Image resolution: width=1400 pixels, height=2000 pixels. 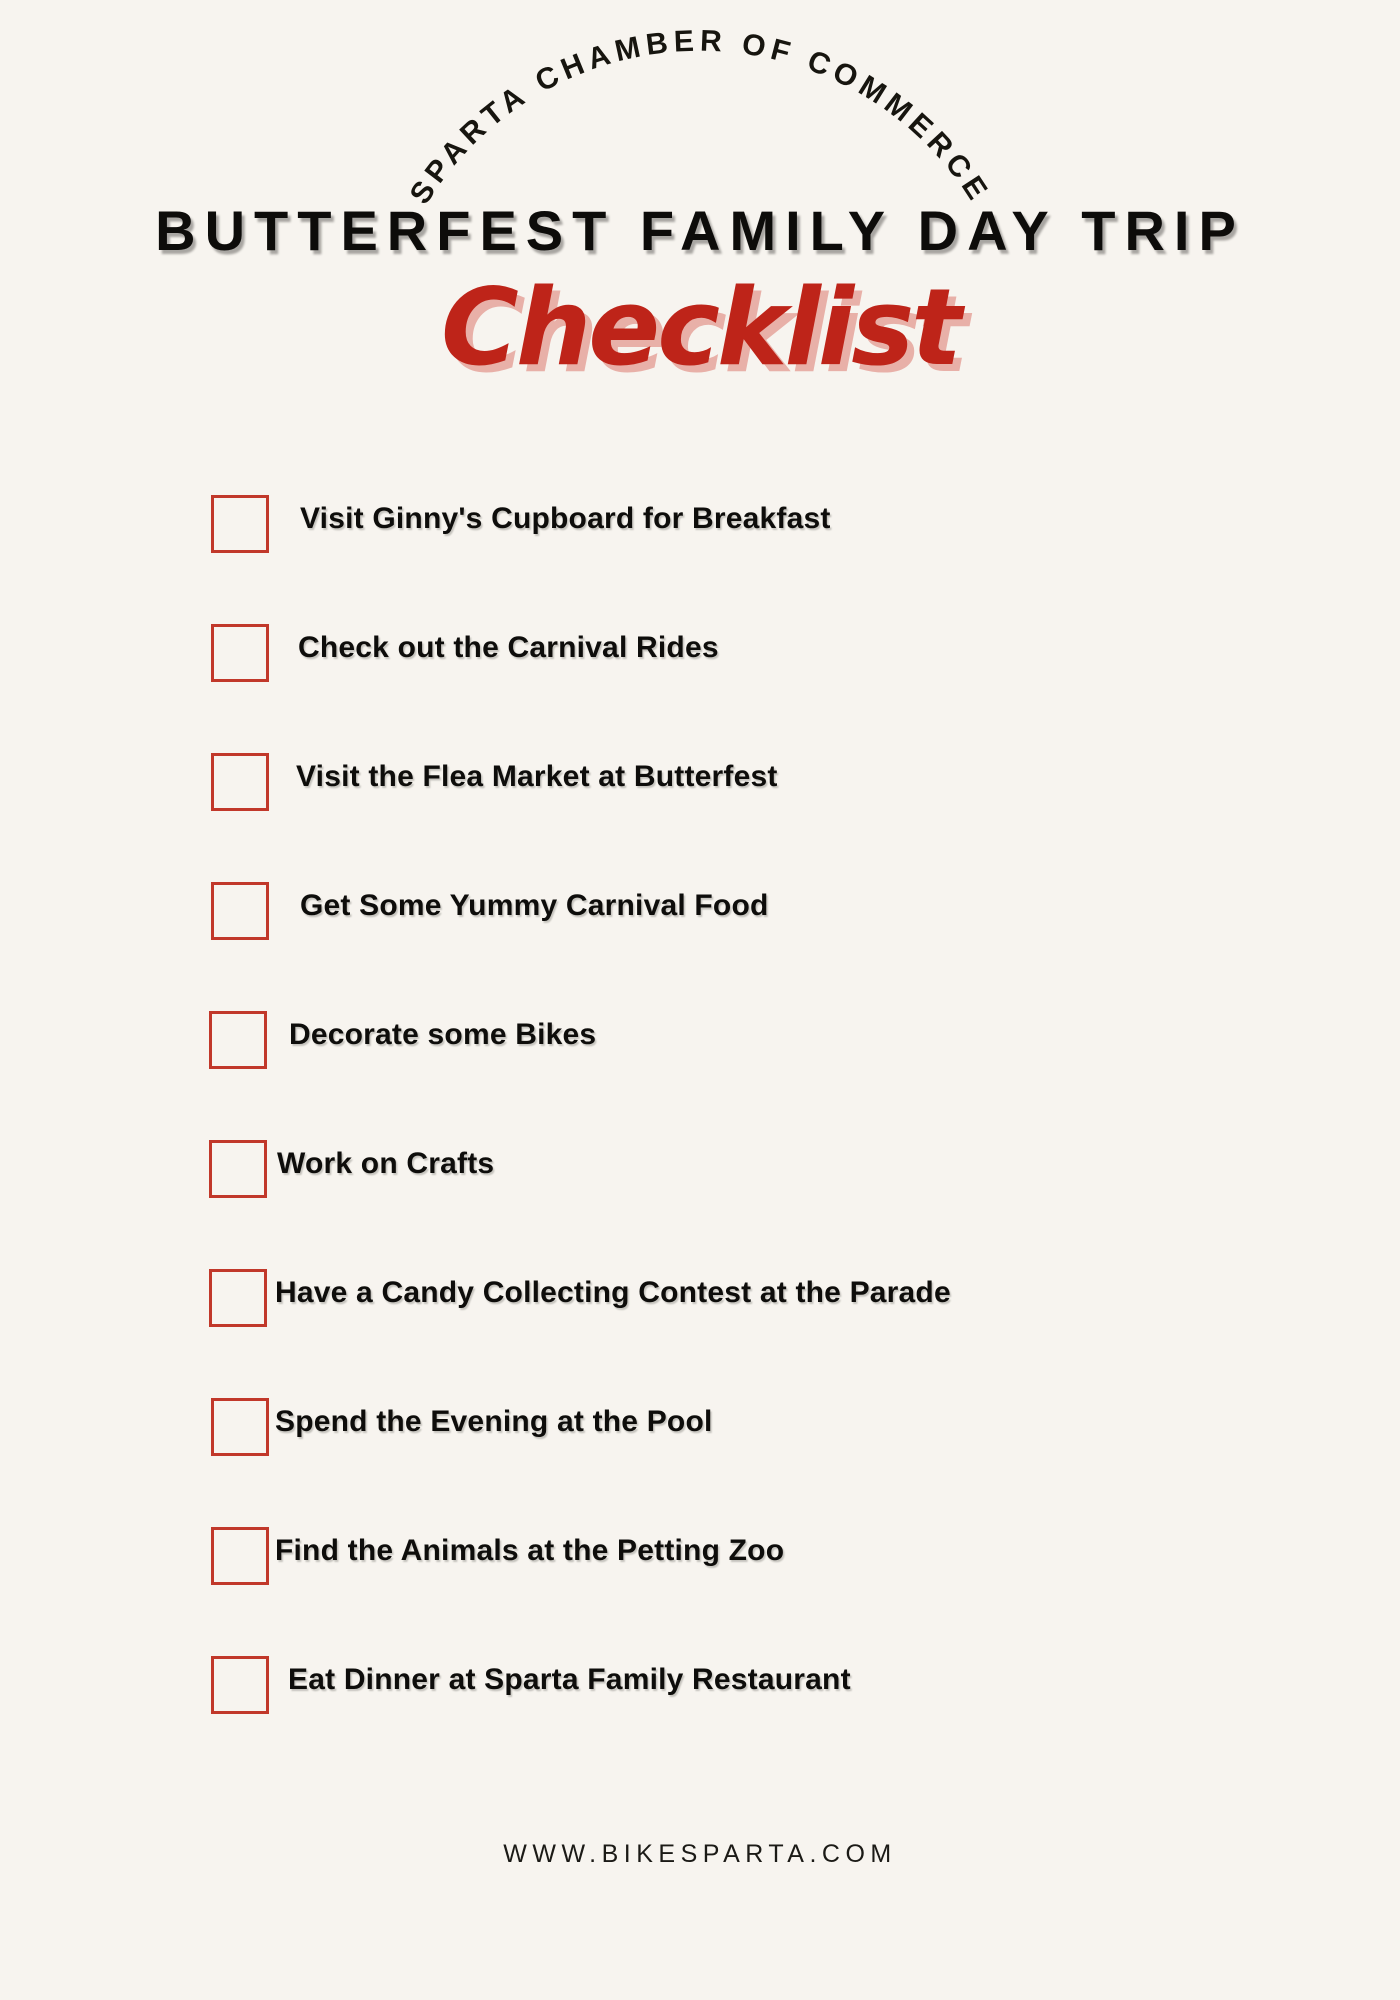 I want to click on page-subtitle-script: Checklist, so click(x=701, y=327).